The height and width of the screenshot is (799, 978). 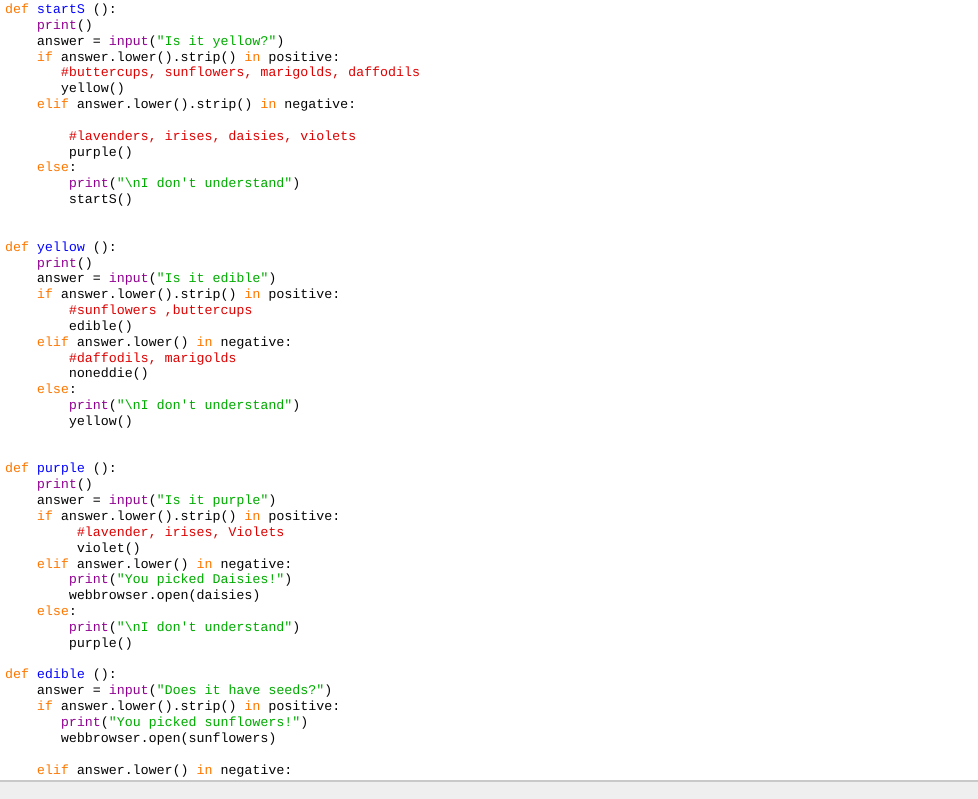 What do you see at coordinates (61, 675) in the screenshot?
I see `code-line: def edible ():` at bounding box center [61, 675].